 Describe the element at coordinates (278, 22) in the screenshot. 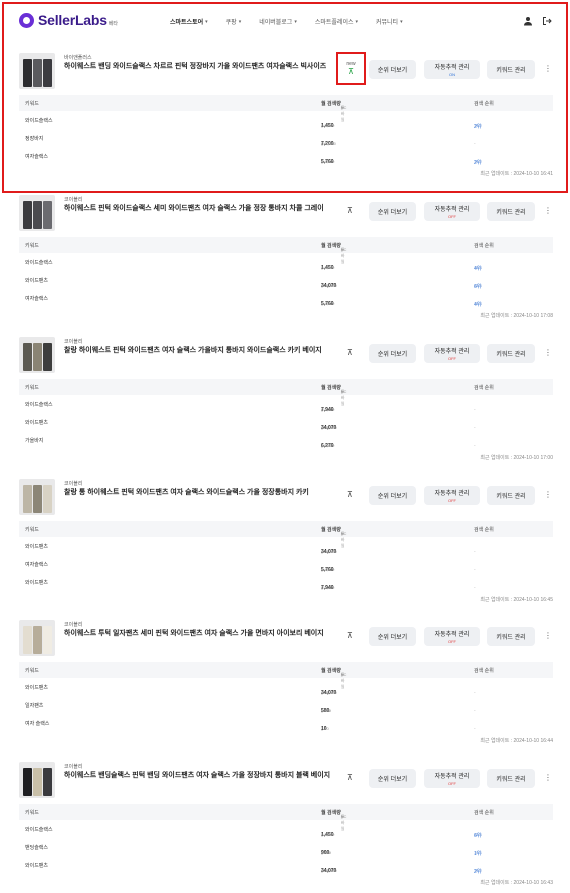

I see `nav-item: 네이버블로그 ▾` at that location.